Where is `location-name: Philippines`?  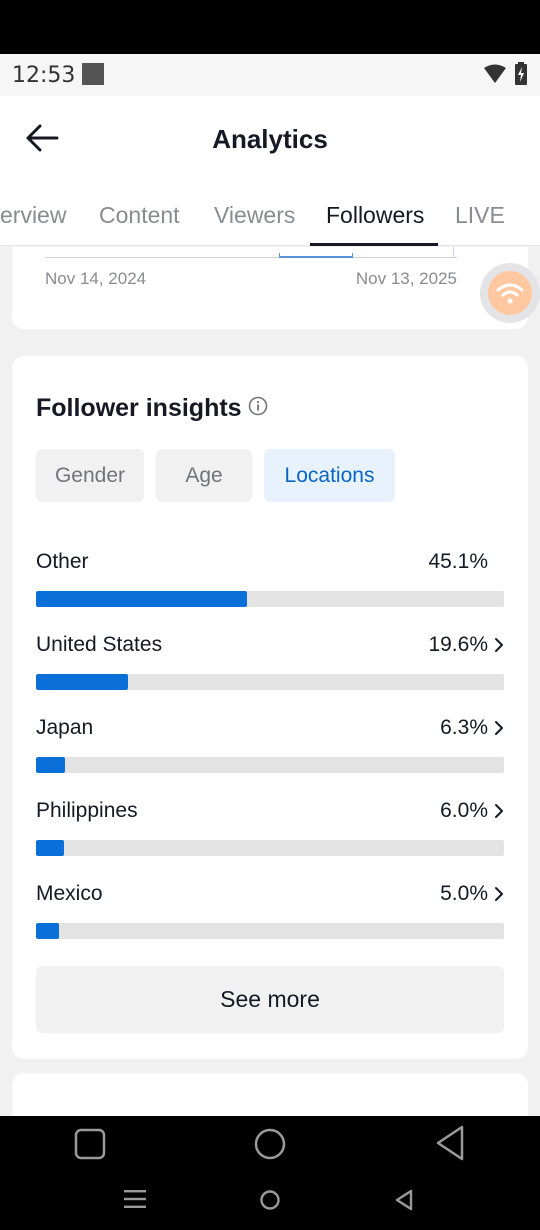
location-name: Philippines is located at coordinates (87, 810).